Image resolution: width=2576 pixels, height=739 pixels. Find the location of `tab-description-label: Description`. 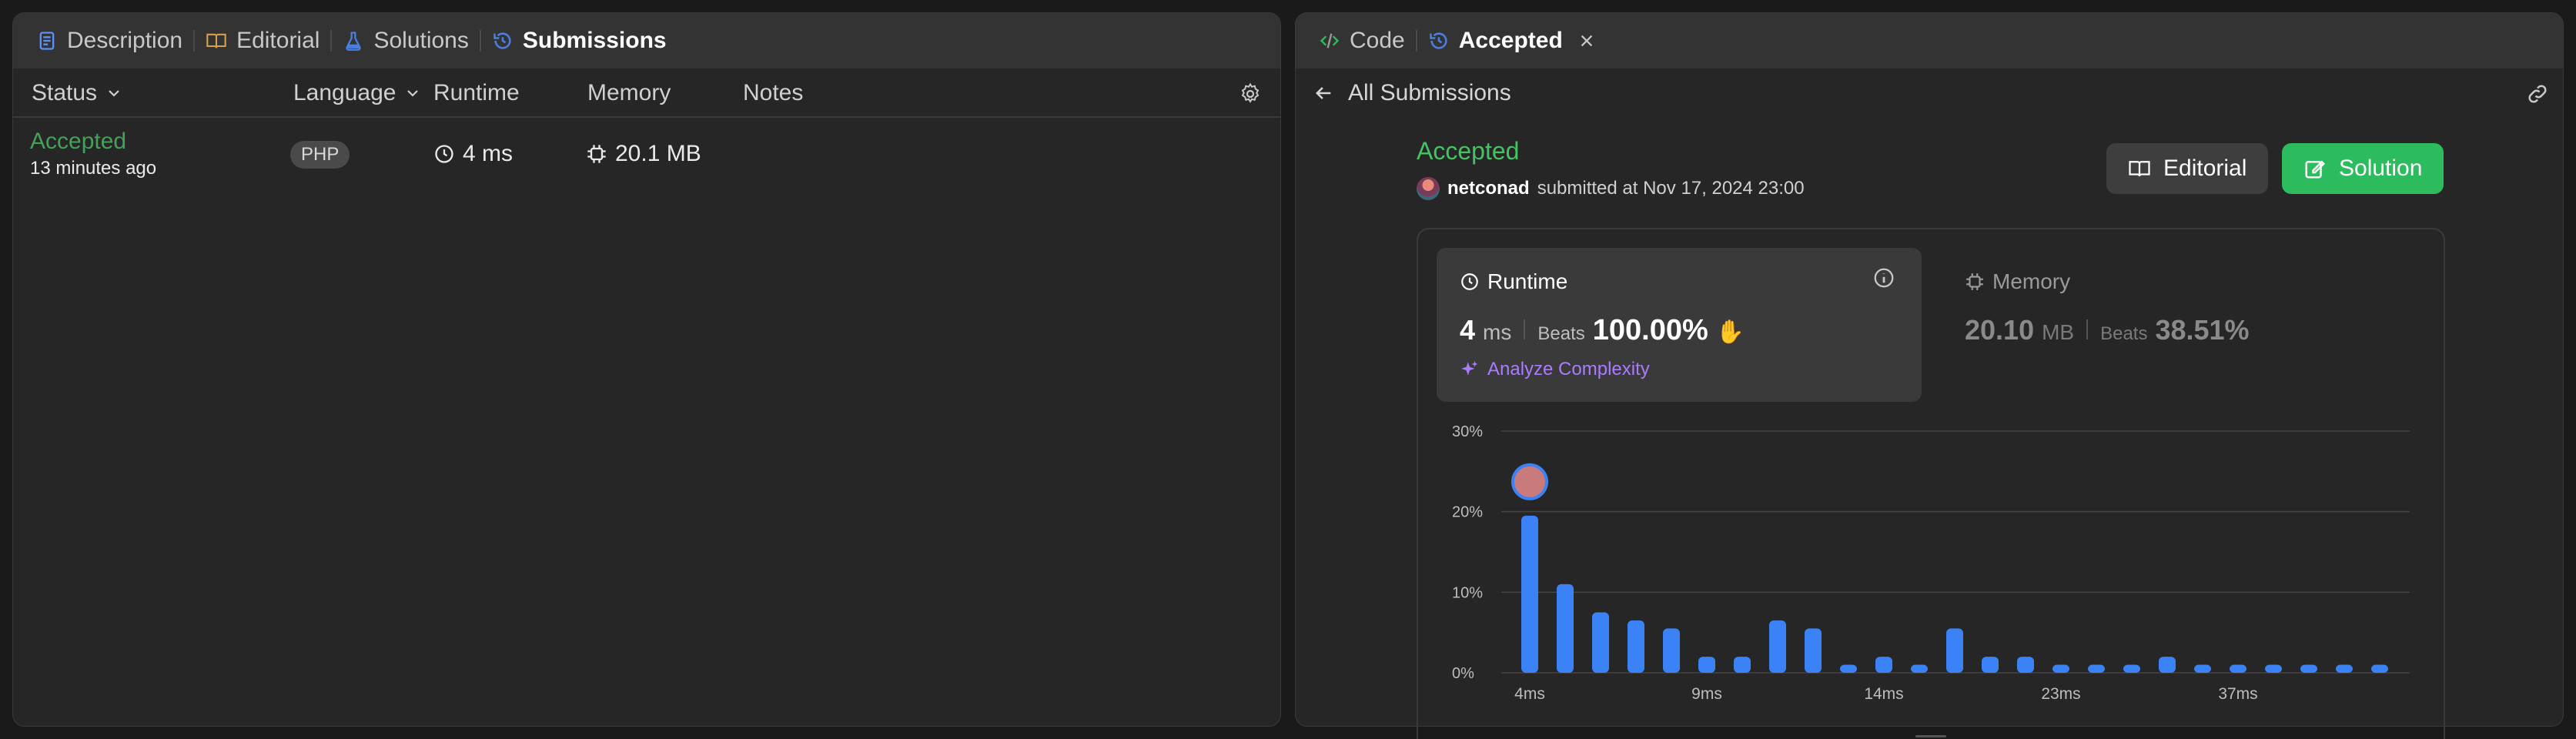

tab-description-label: Description is located at coordinates (125, 40).